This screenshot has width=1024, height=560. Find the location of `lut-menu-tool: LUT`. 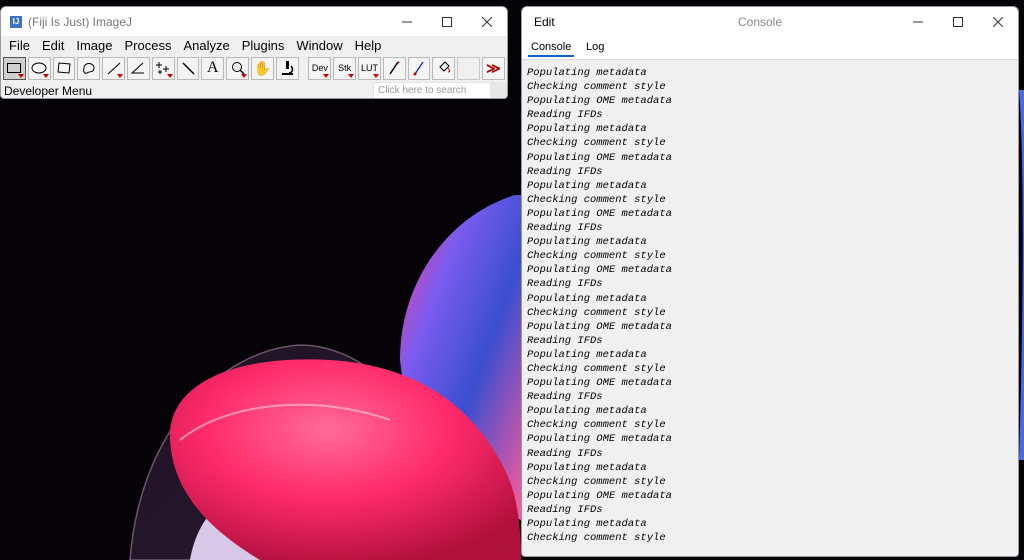

lut-menu-tool: LUT is located at coordinates (369, 68).